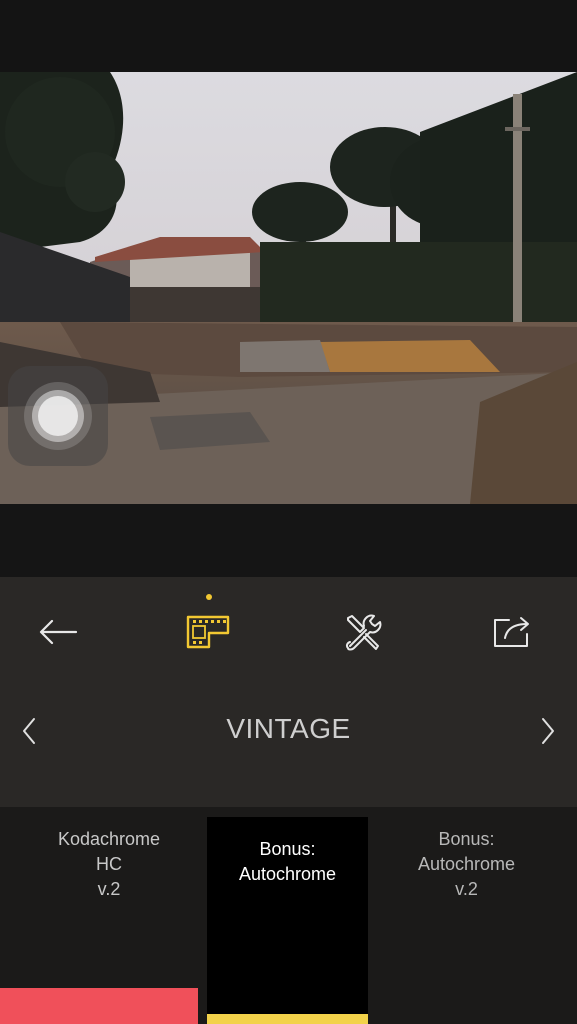 The width and height of the screenshot is (577, 1024). Describe the element at coordinates (288, 540) in the screenshot. I see `photo-bottom-margin` at that location.